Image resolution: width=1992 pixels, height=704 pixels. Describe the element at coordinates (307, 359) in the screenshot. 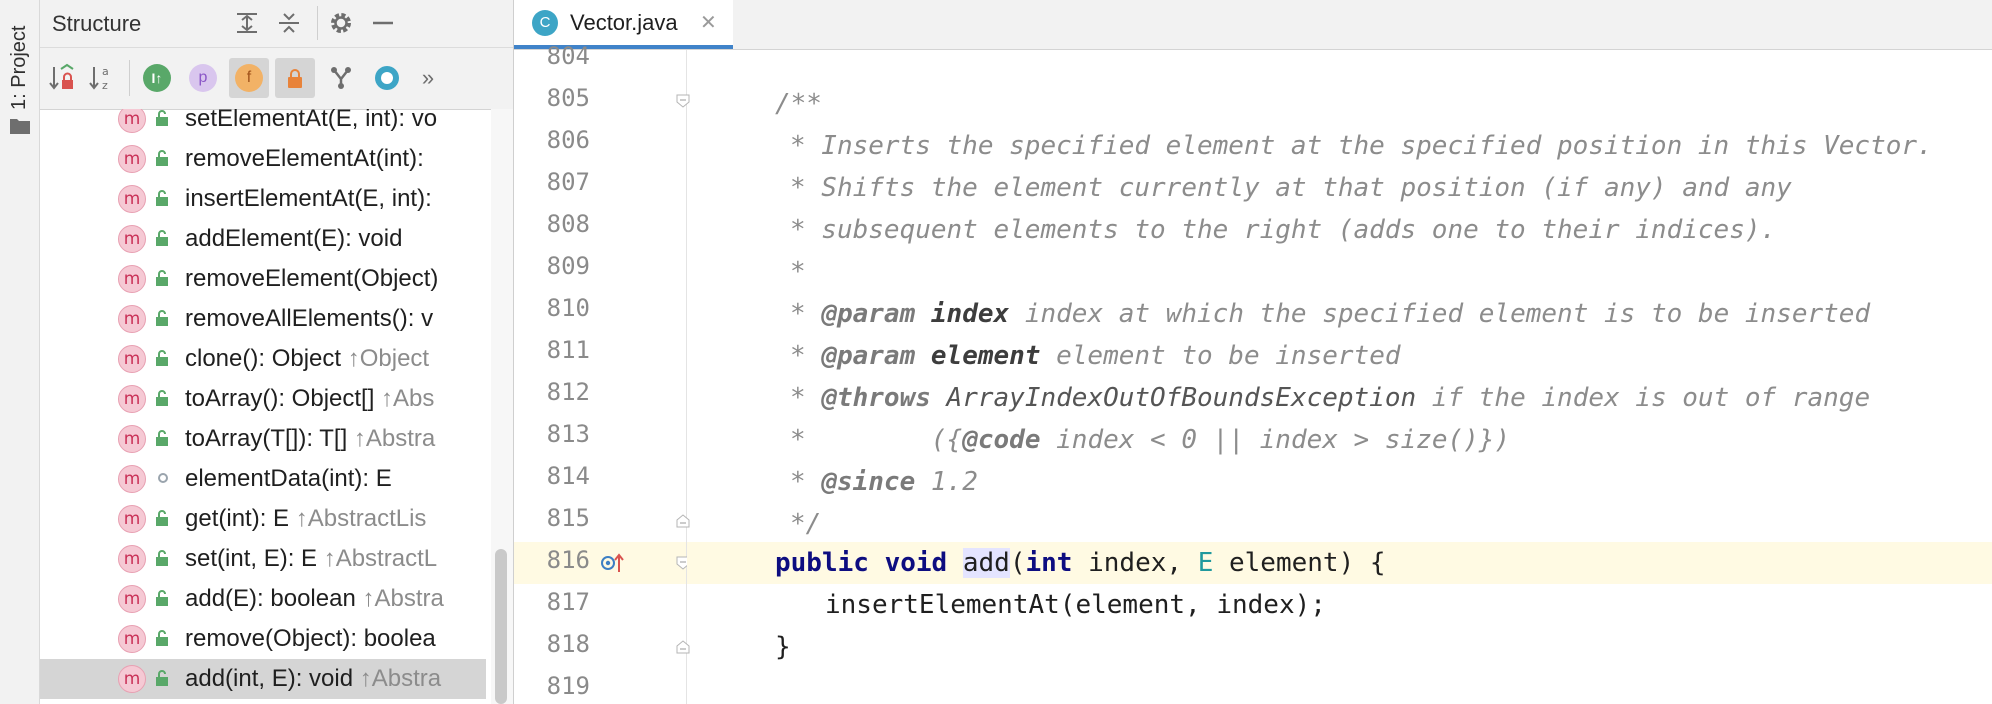

I see `tree-row-label: clone(): Object ↑Object` at that location.